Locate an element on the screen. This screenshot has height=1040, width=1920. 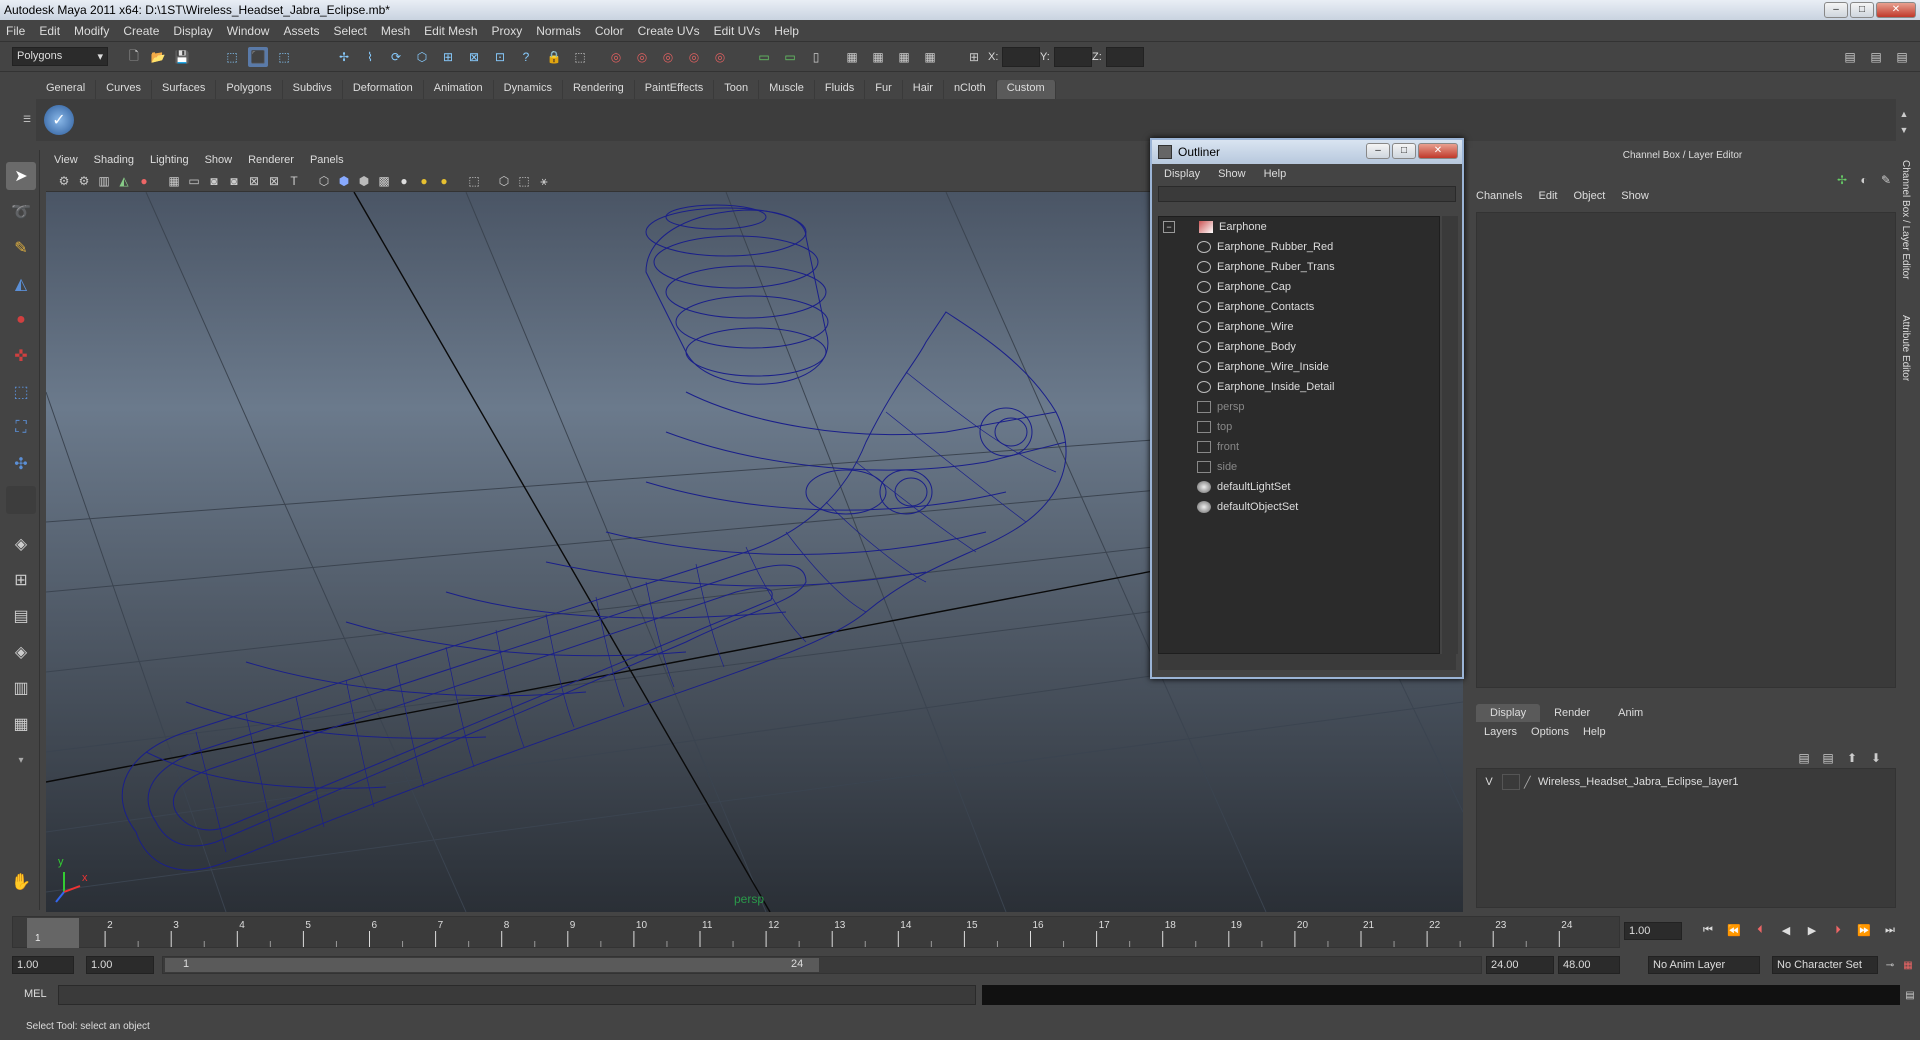
film-gate-icon: ▭ is located at coordinates (194, 181).